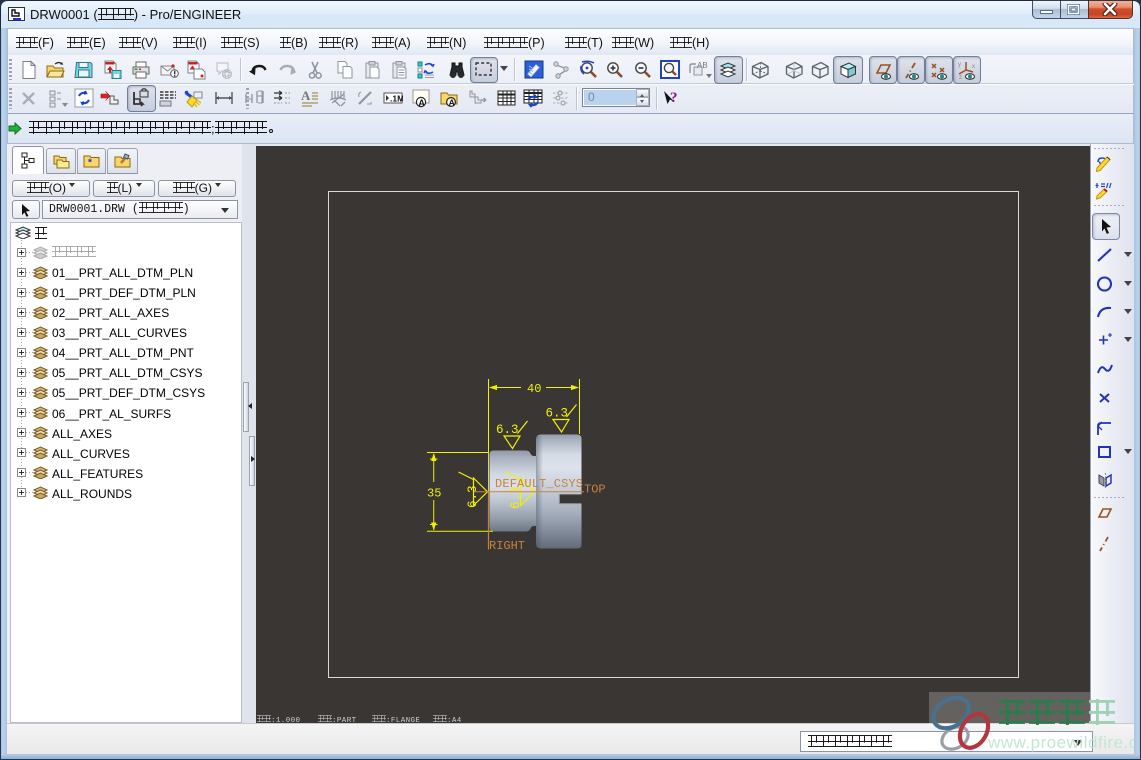  Describe the element at coordinates (434, 494) in the screenshot. I see `svg-text: 35` at that location.